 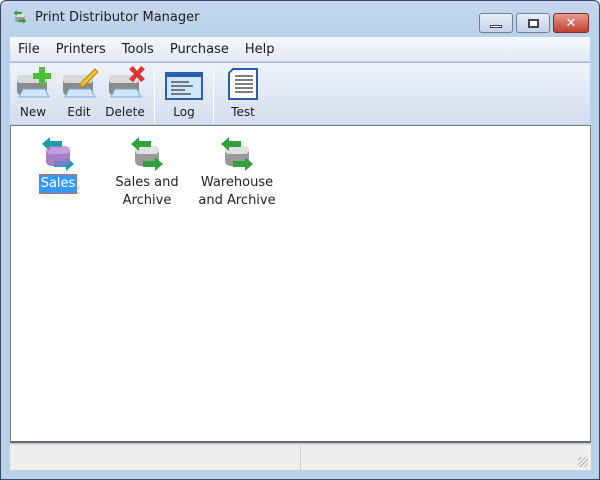 I want to click on new-button: New, so click(x=33, y=94).